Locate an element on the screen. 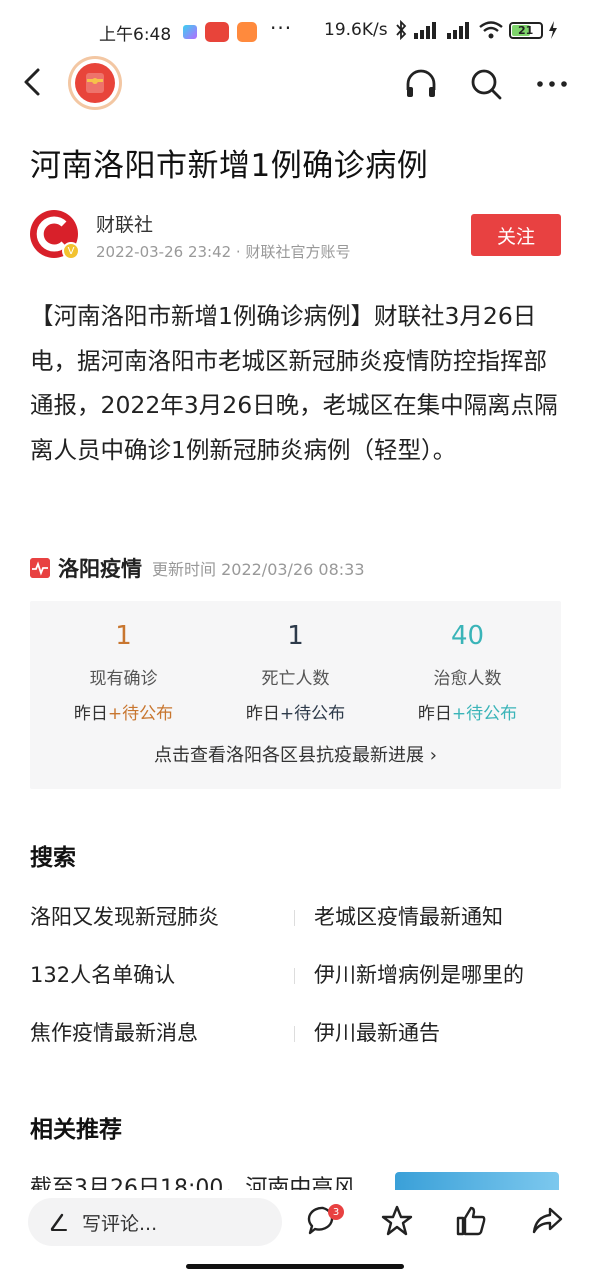 This screenshot has width=591, height=1280. battery-icon: 21 is located at coordinates (525, 30).